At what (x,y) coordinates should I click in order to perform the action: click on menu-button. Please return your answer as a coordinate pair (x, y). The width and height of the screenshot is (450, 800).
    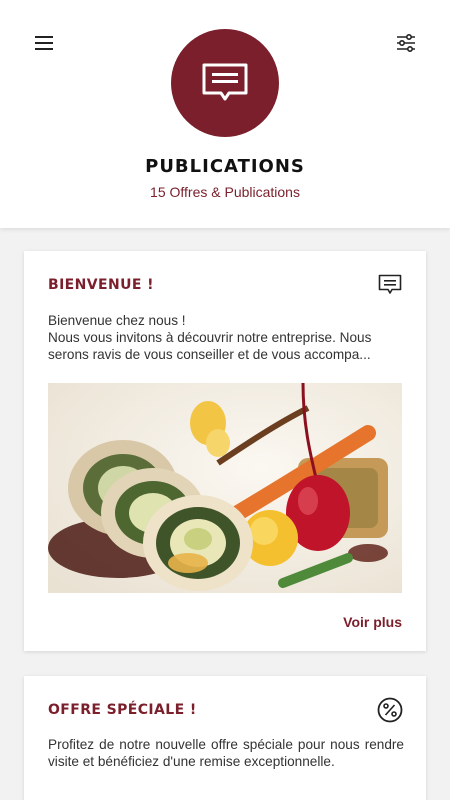
    Looking at the image, I should click on (44, 43).